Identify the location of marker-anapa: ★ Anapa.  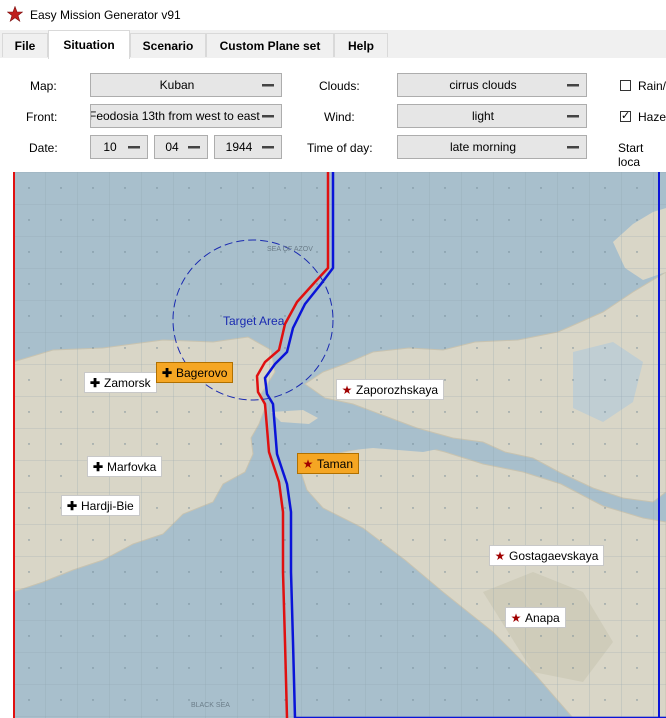
(535, 617).